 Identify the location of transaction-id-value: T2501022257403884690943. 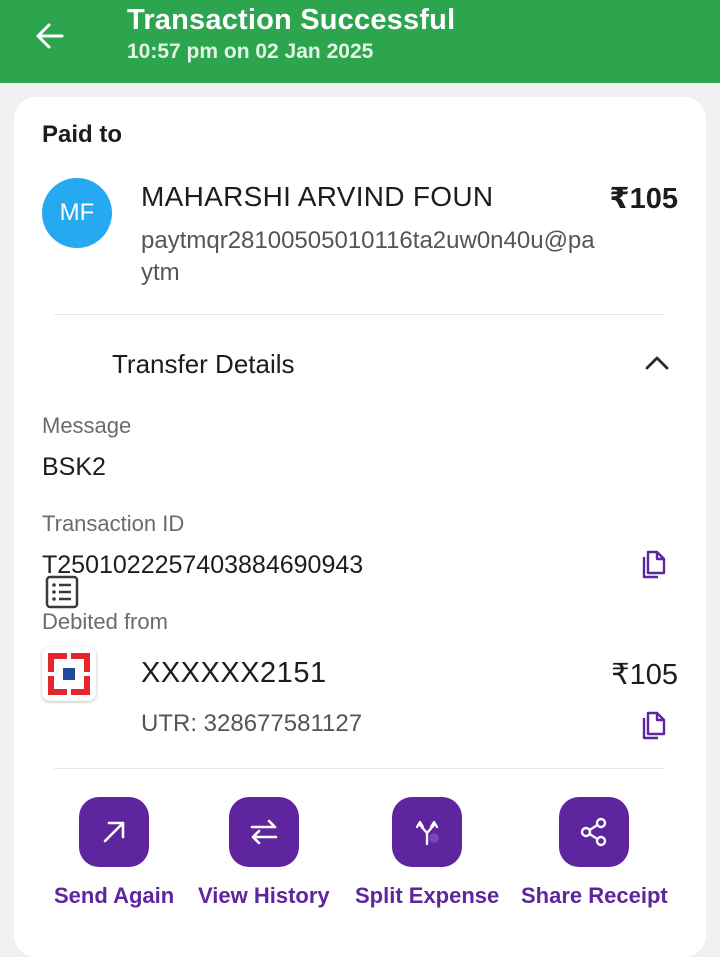
(202, 565).